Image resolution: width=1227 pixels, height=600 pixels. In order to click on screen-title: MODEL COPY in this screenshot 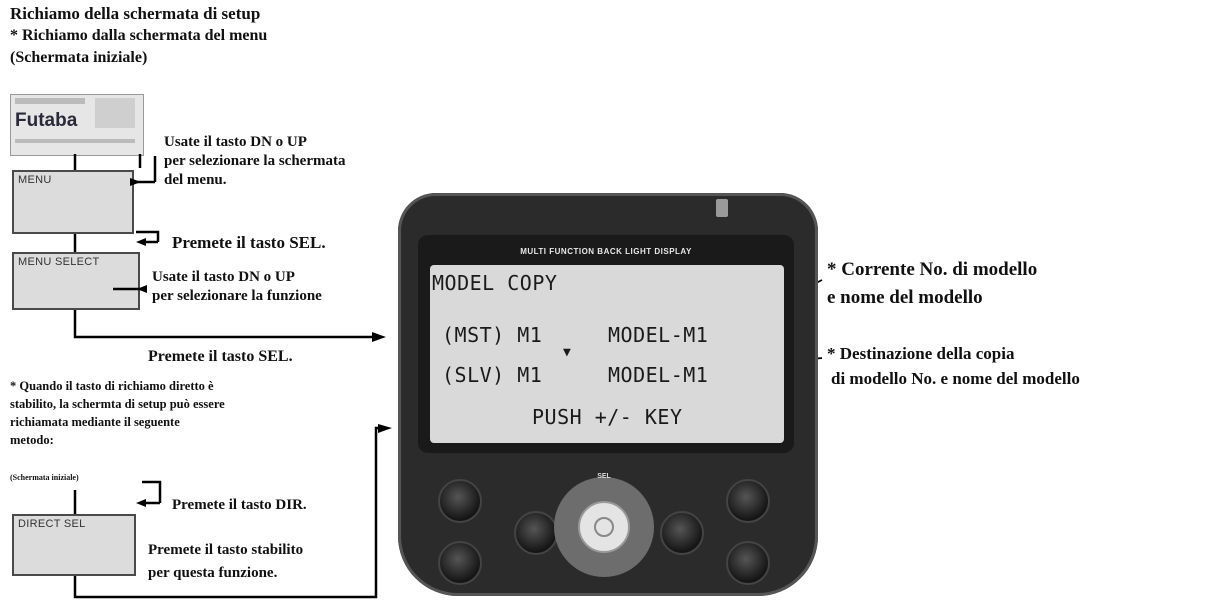, I will do `click(495, 283)`.